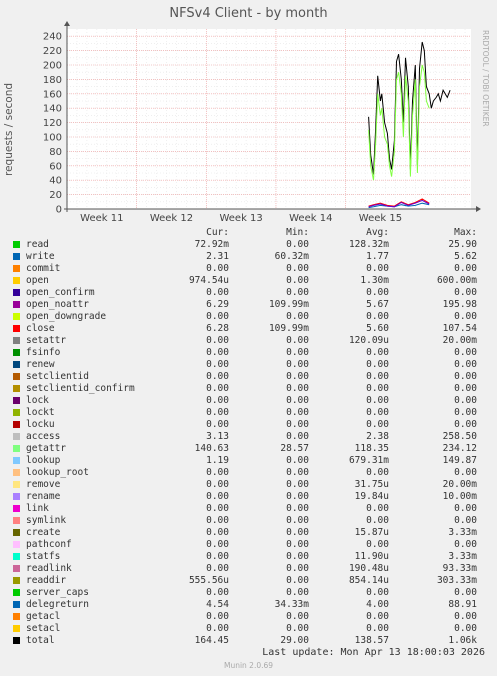 Image resolution: width=497 pixels, height=676 pixels. I want to click on legend-max: 258.50, so click(459, 436).